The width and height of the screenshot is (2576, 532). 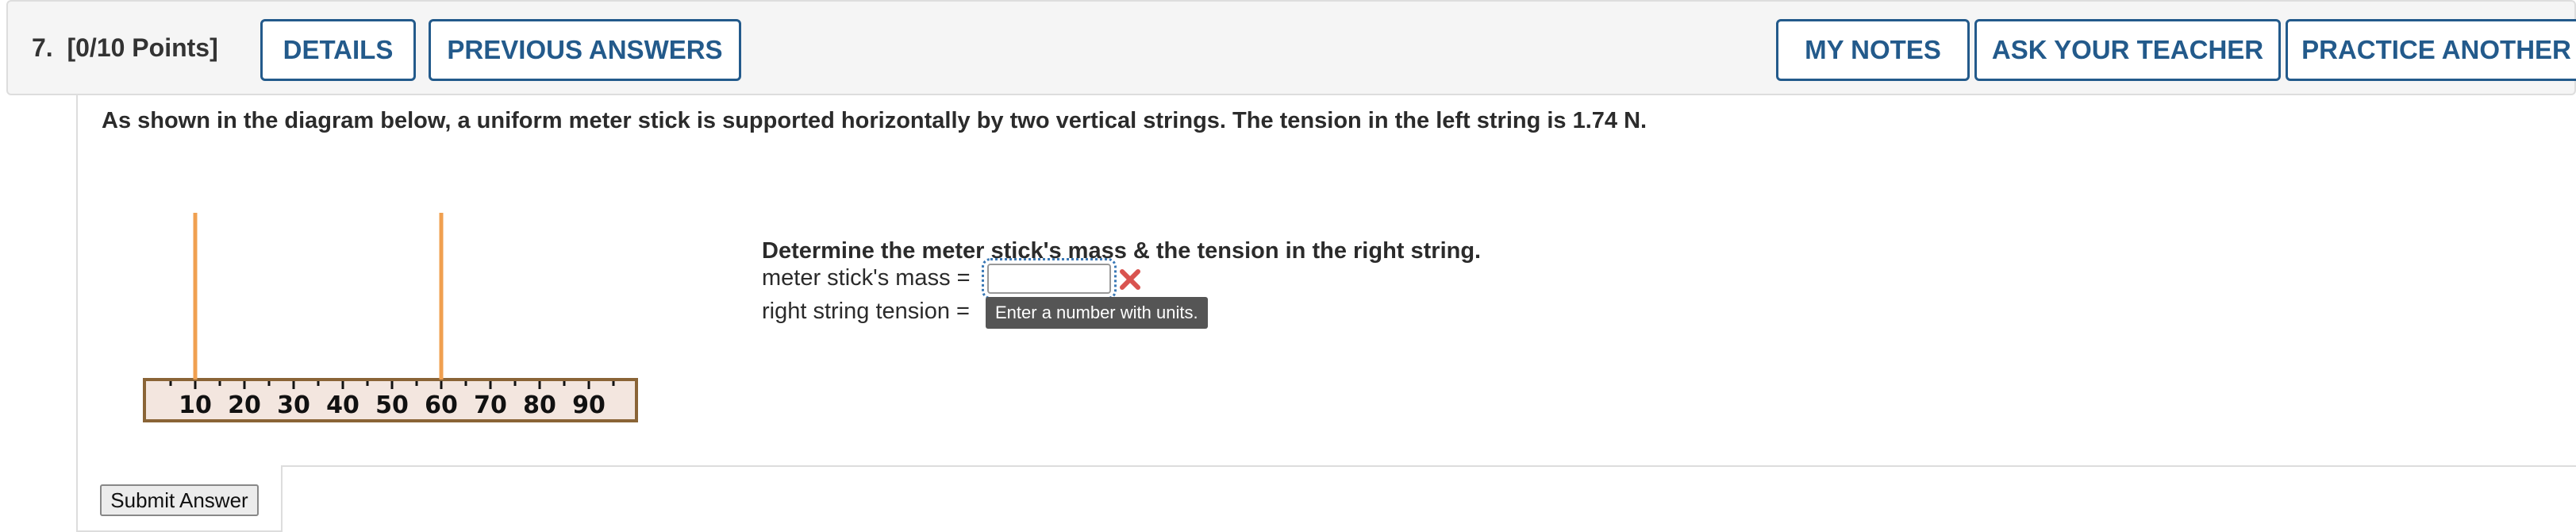 I want to click on submit-answer-button: Submit Answer, so click(x=179, y=500).